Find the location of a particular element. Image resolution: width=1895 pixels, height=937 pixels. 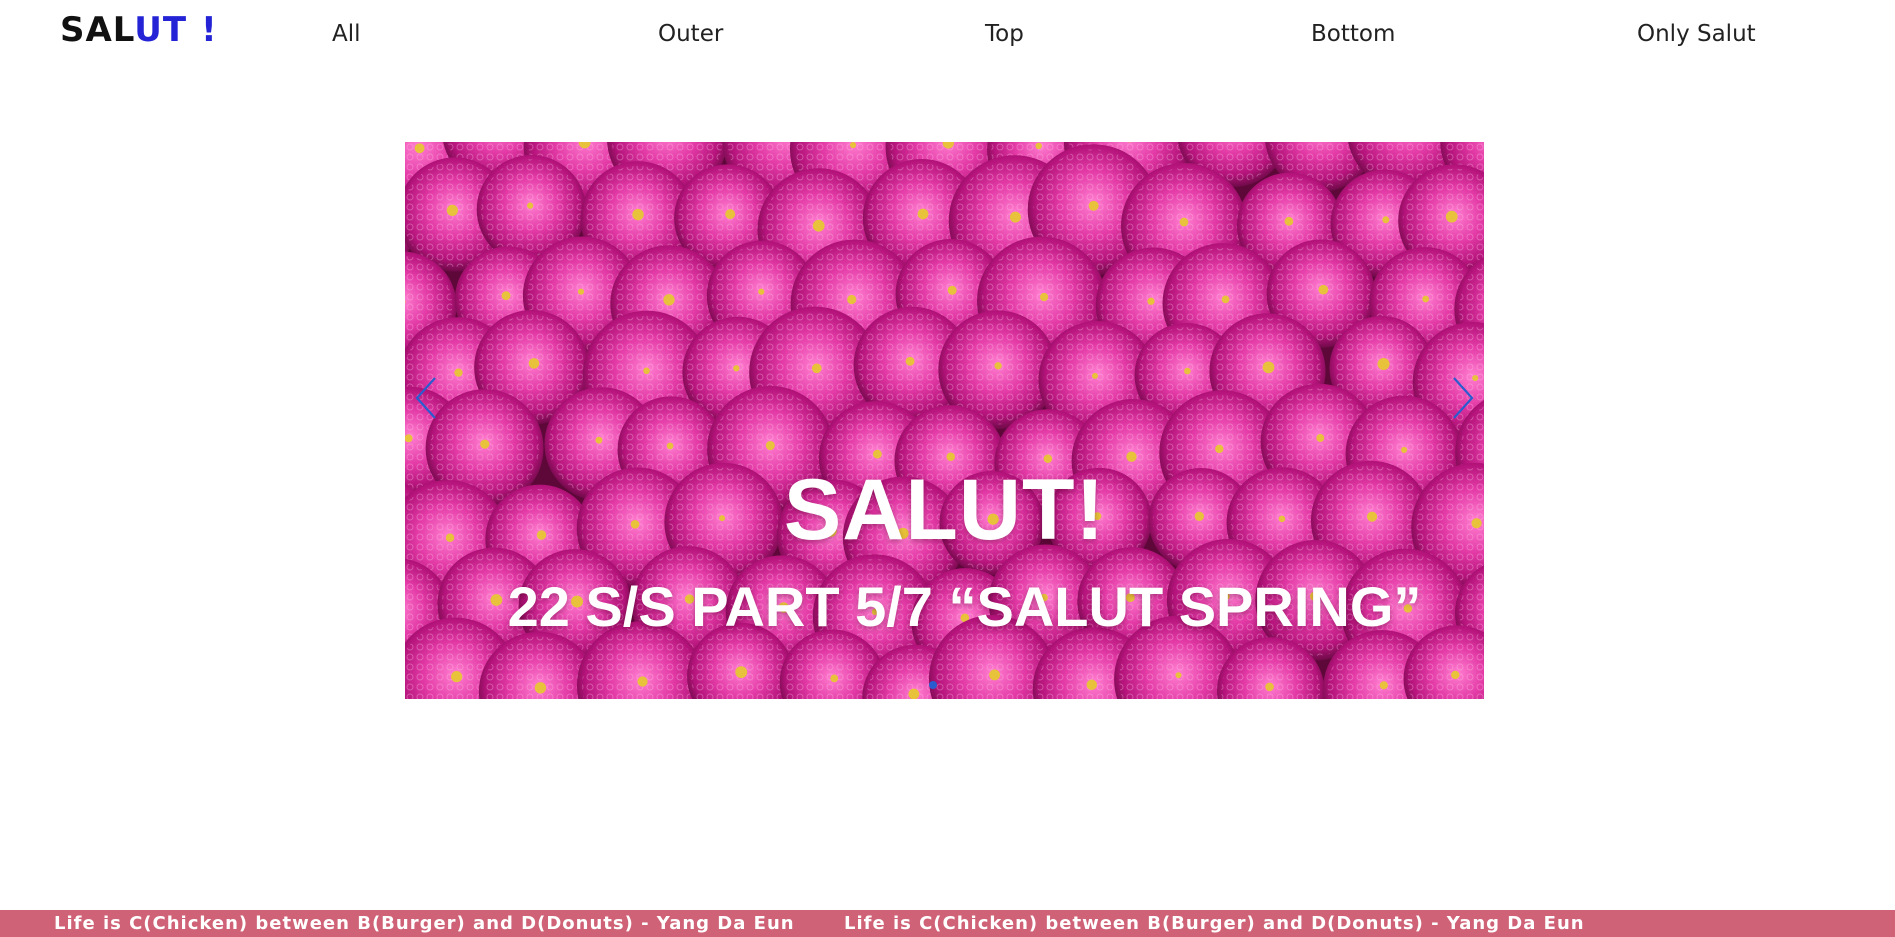

chevron-right-icon is located at coordinates (1463, 398).